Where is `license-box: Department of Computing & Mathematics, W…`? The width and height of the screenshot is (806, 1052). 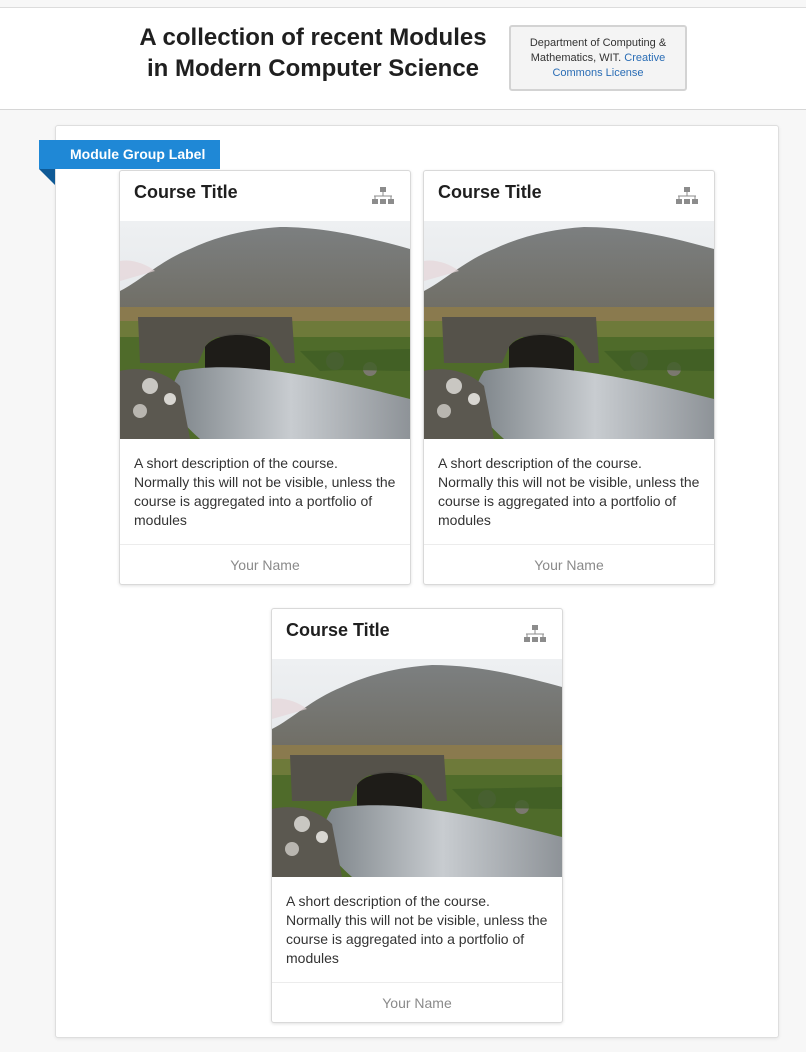 license-box: Department of Computing & Mathematics, W… is located at coordinates (598, 58).